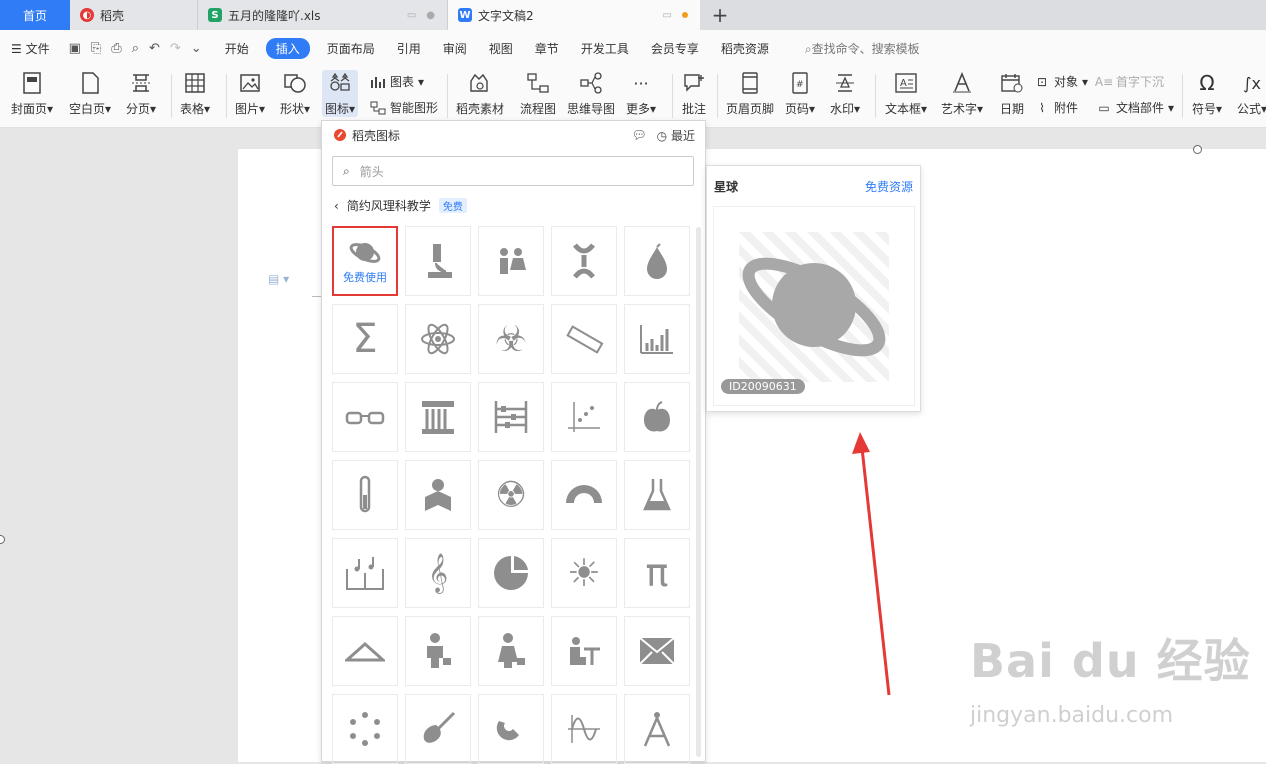  What do you see at coordinates (889, 186) in the screenshot?
I see `free-resource-link: 免费资源` at bounding box center [889, 186].